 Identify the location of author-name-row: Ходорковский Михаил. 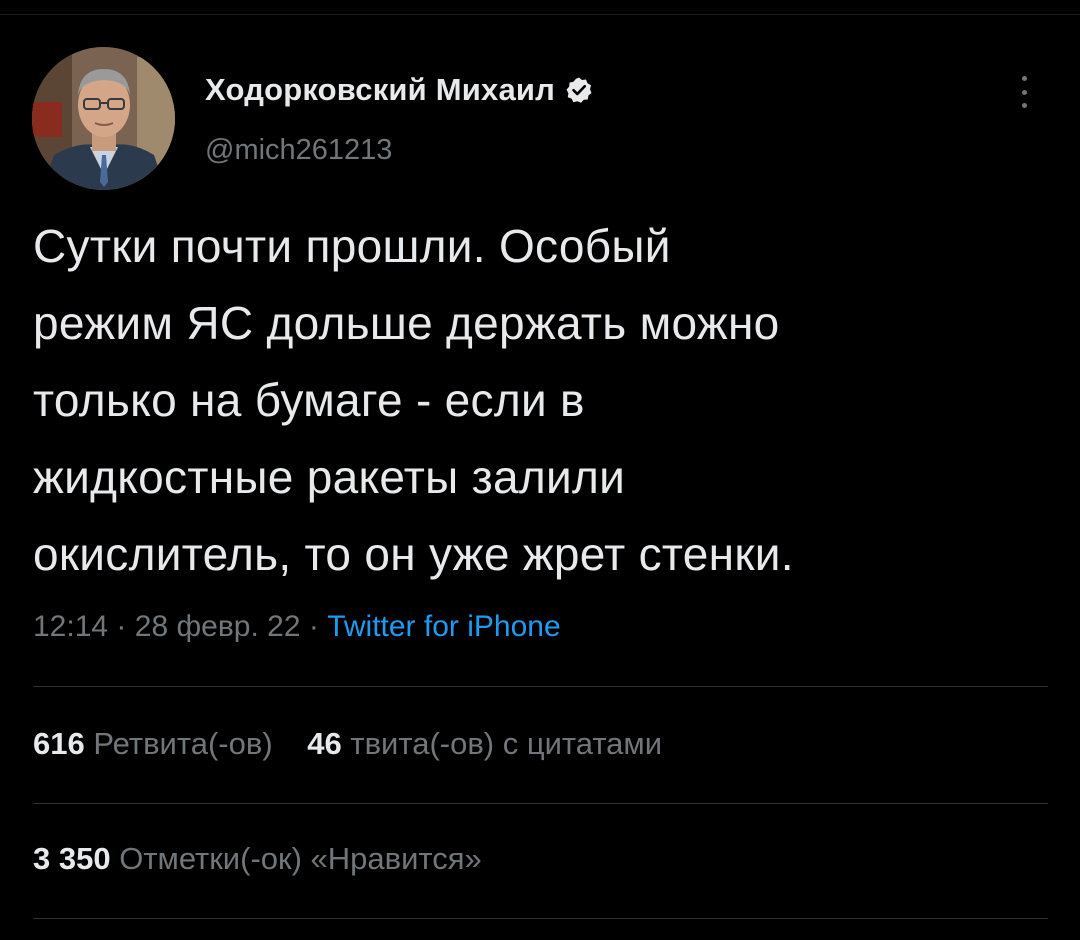
(399, 90).